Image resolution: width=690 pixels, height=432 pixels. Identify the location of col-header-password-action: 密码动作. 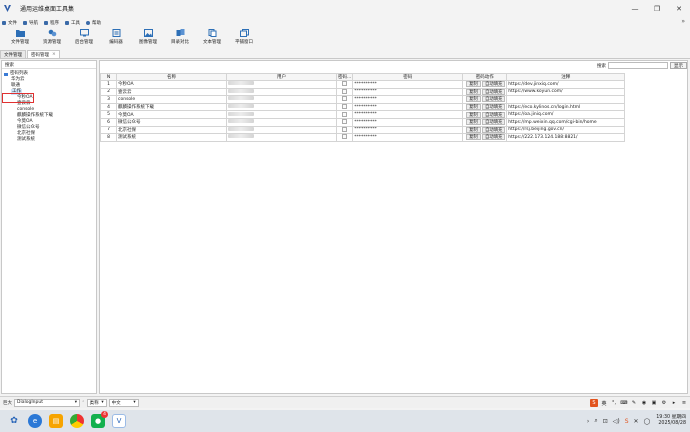
(485, 77).